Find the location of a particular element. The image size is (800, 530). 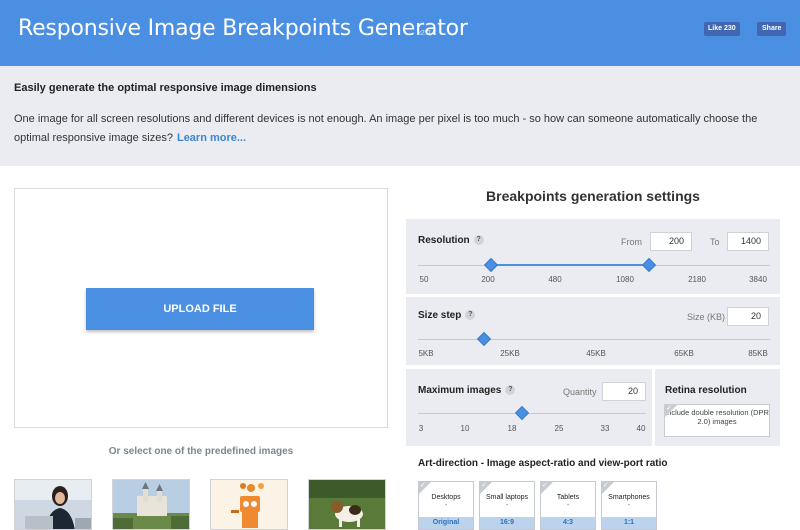

art-card-tablets: ✓ Tablets - 4:3 is located at coordinates (568, 505).